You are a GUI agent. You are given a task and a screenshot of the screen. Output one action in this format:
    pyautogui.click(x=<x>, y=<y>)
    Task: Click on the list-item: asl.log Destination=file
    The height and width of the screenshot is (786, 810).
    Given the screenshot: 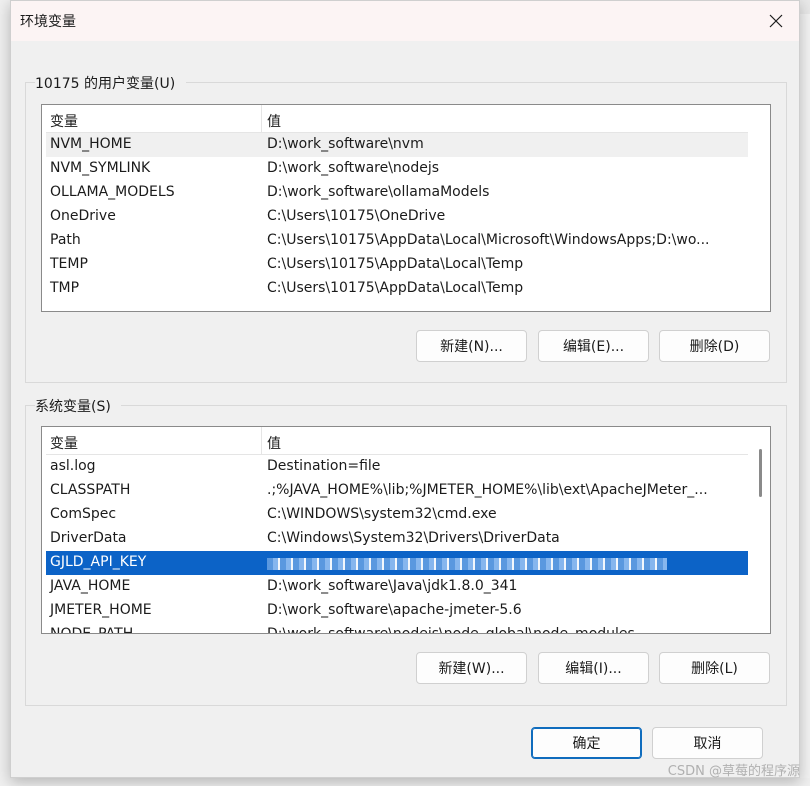 What is the action you would take?
    pyautogui.click(x=397, y=467)
    